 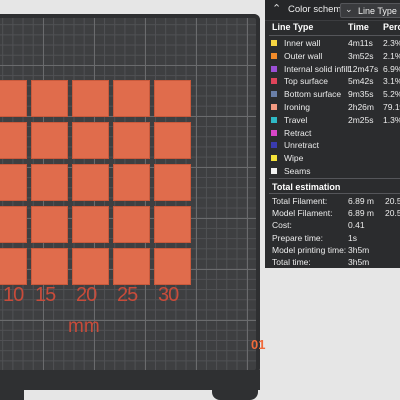 I want to click on estimation-row: Cost: 0.41, so click(x=336, y=226).